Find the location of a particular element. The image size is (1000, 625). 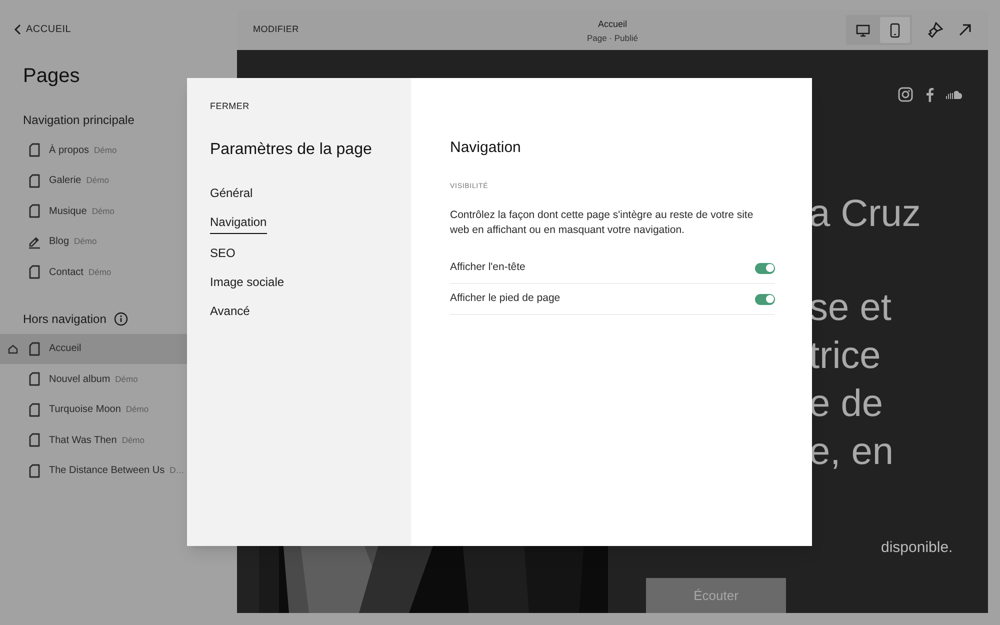

page-status: Page · Publié is located at coordinates (612, 38).